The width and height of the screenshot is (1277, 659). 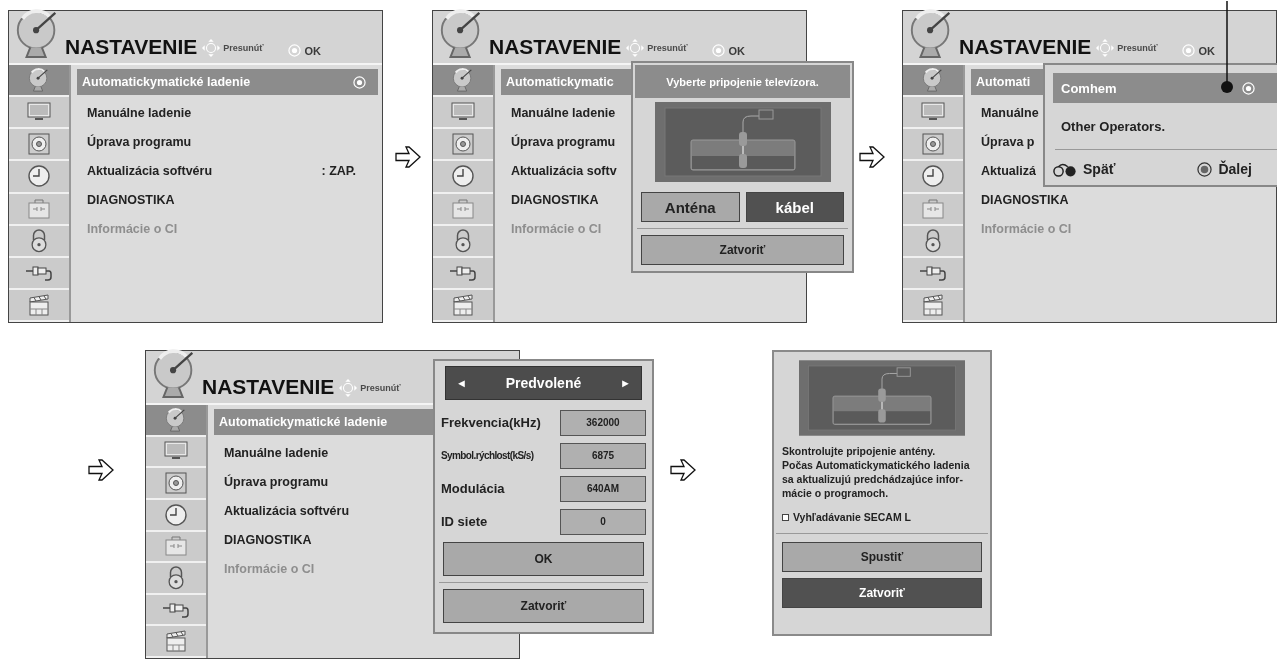 What do you see at coordinates (473, 488) in the screenshot?
I see `field-label: Modulácia` at bounding box center [473, 488].